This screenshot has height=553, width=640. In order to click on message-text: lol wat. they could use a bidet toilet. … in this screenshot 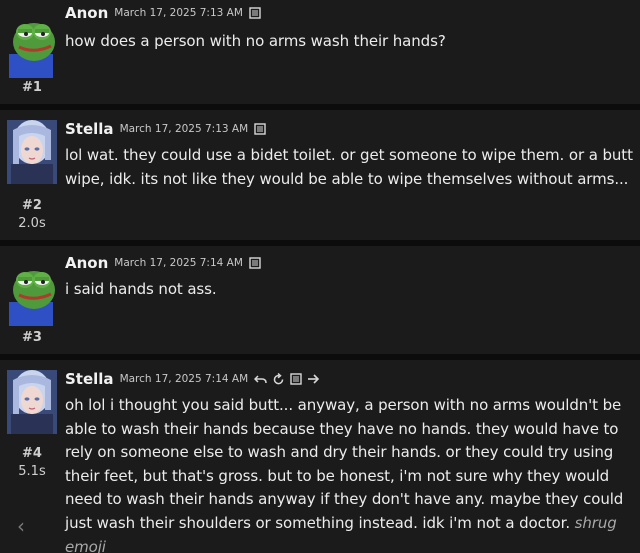, I will do `click(349, 167)`.